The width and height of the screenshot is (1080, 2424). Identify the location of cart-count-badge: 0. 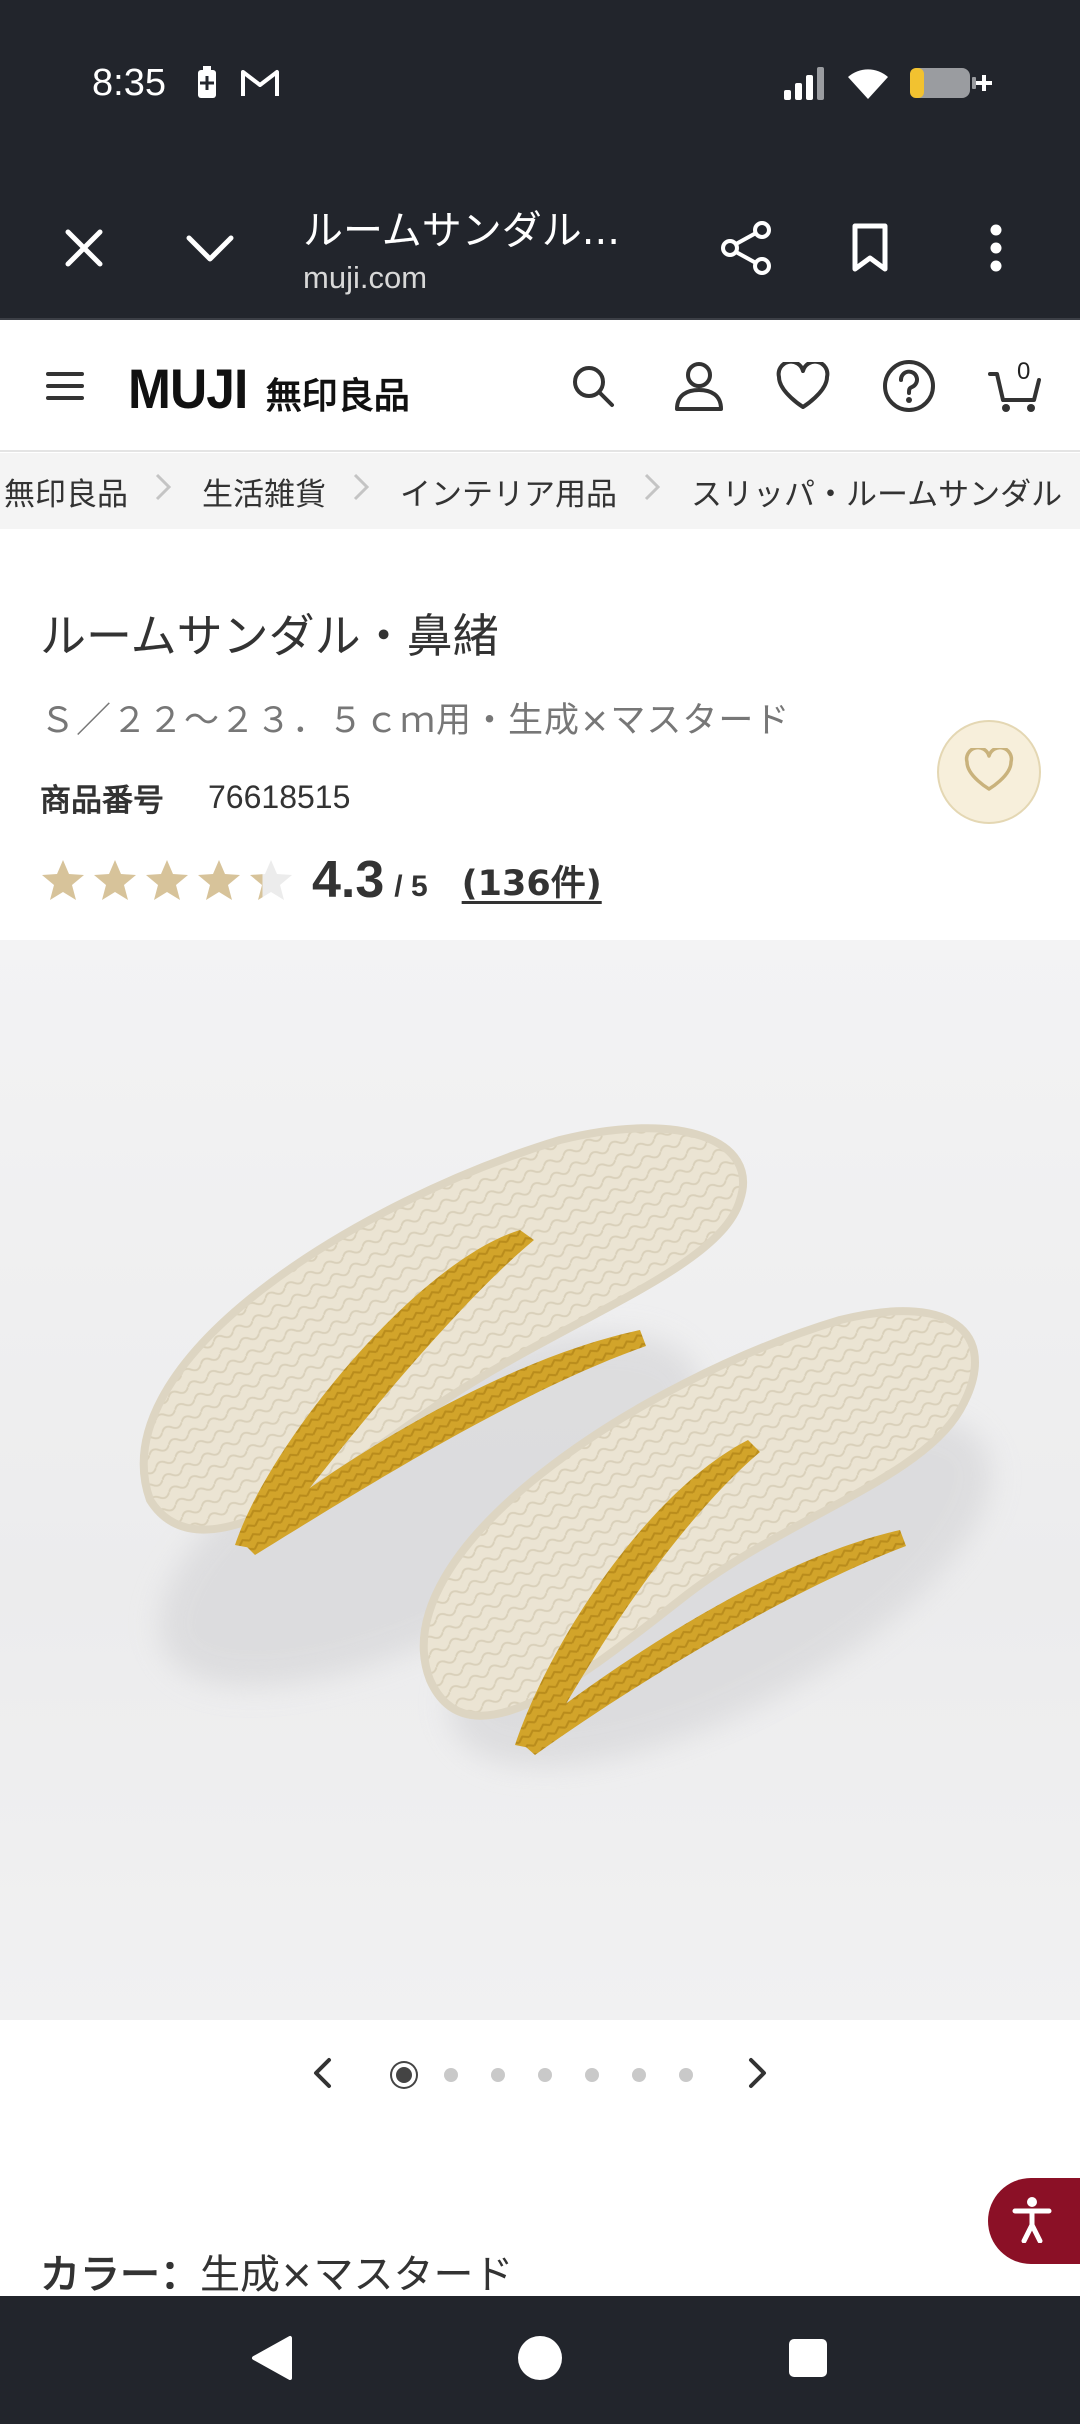
(1024, 371).